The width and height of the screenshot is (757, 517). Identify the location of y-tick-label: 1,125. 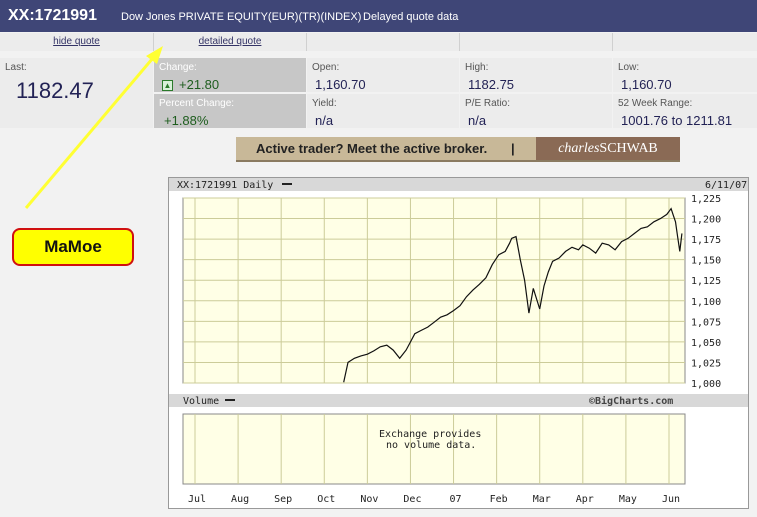
(706, 281).